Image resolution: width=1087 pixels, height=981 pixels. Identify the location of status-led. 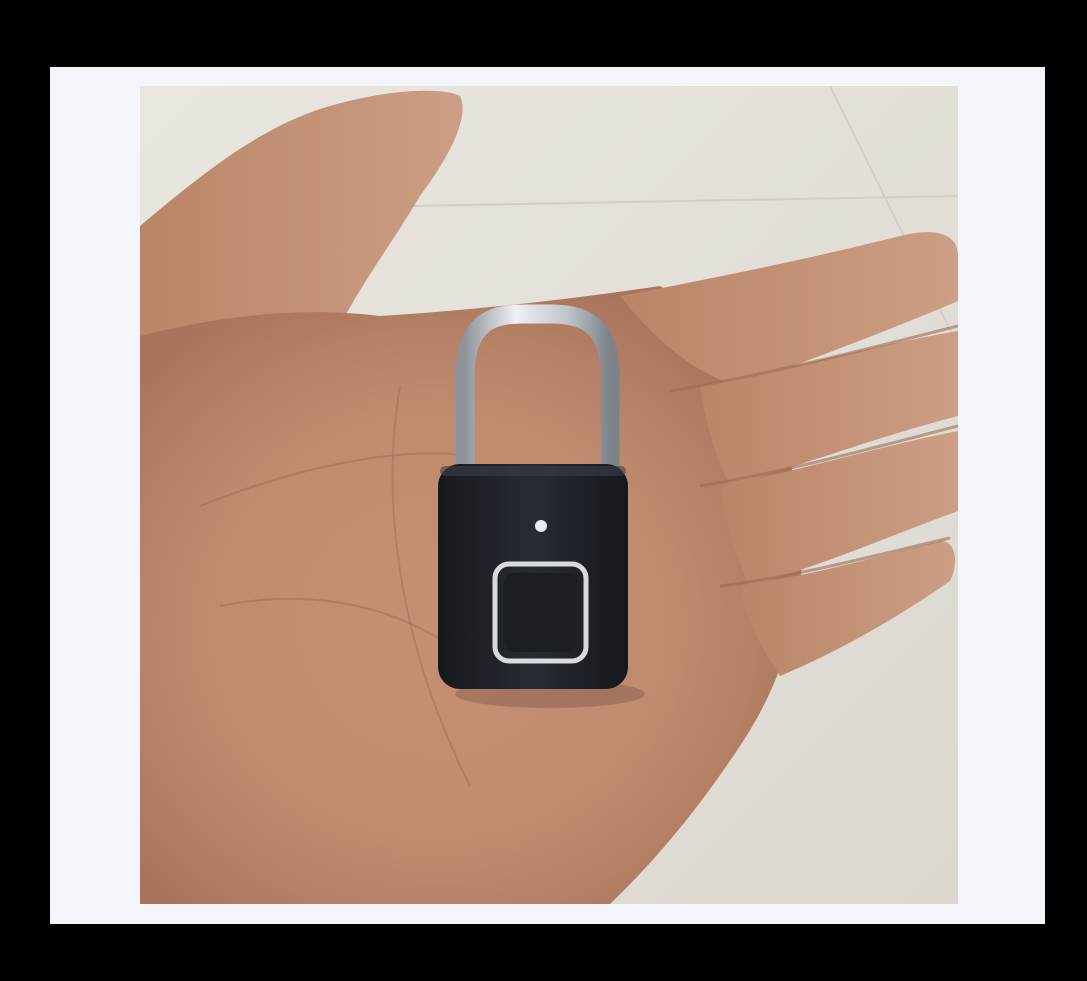
(541, 526).